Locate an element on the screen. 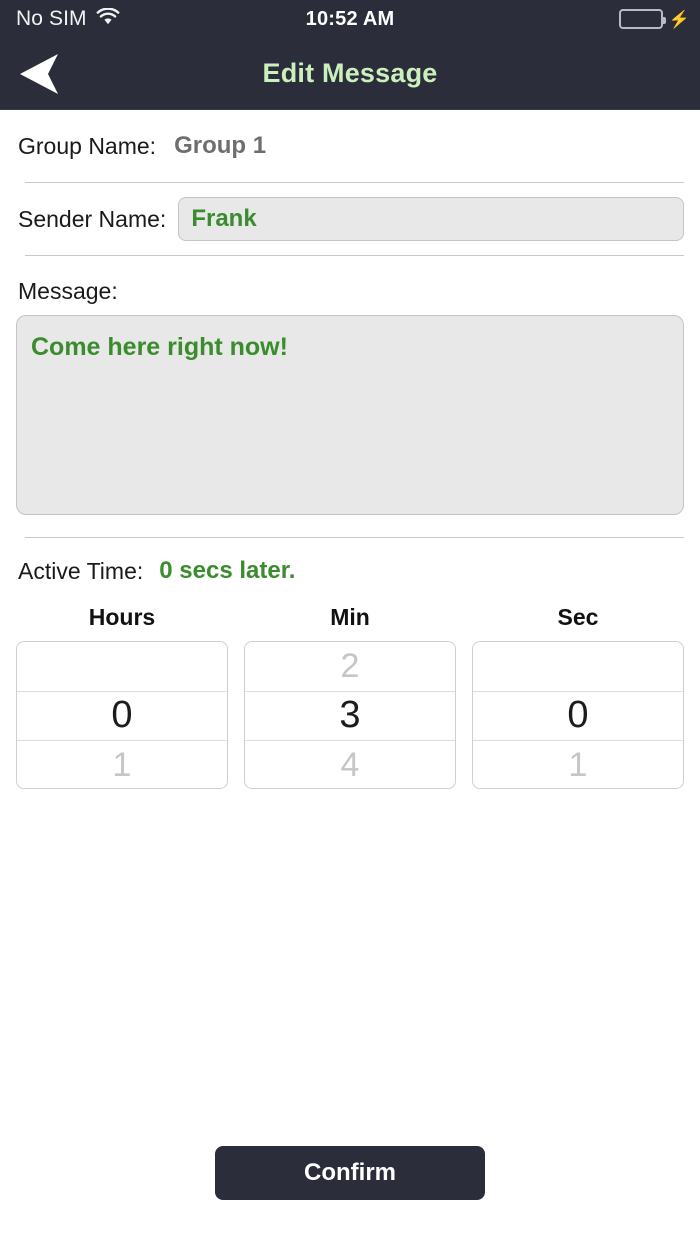 Image resolution: width=700 pixels, height=1244 pixels. battery-icon is located at coordinates (642, 19).